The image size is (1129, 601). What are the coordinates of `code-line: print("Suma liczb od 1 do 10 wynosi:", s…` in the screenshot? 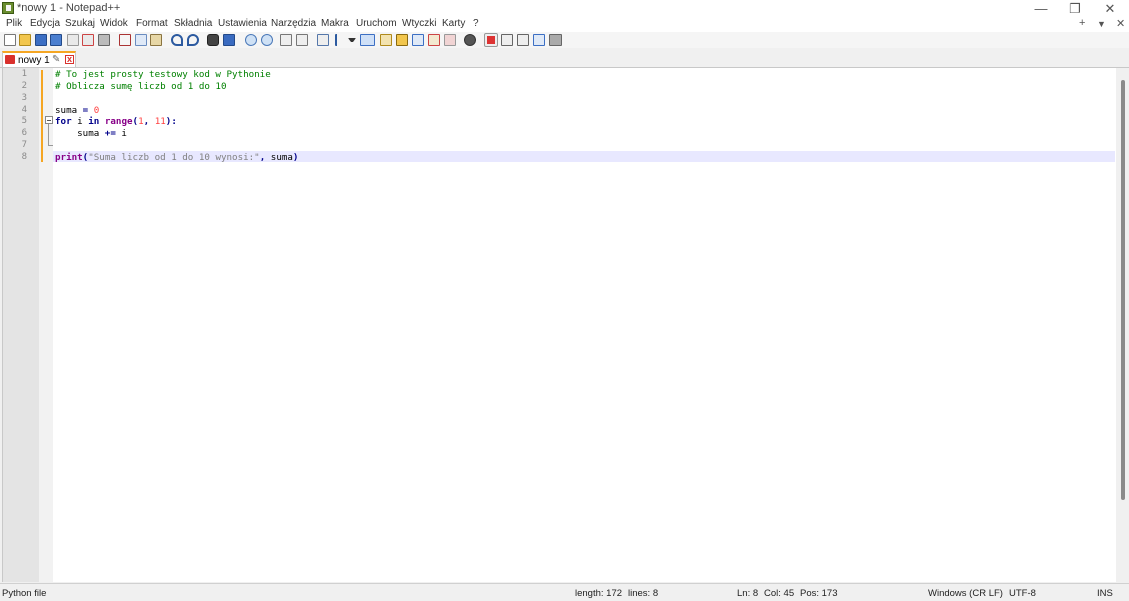 It's located at (176, 157).